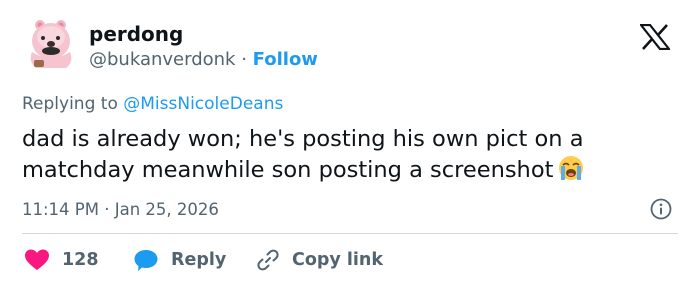  What do you see at coordinates (661, 209) in the screenshot?
I see `info-icon` at bounding box center [661, 209].